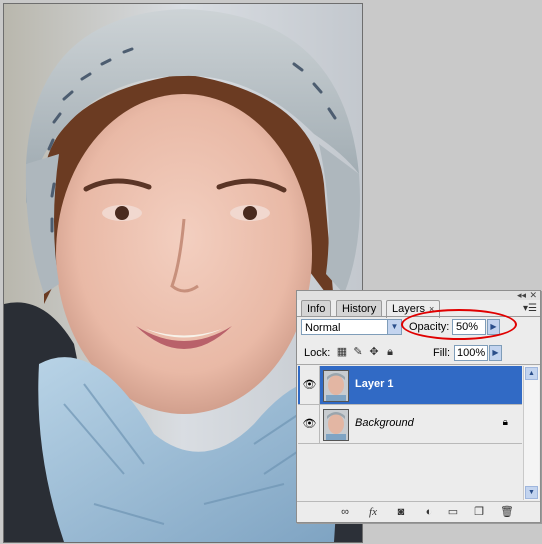 The image size is (542, 544). Describe the element at coordinates (323, 328) in the screenshot. I see `blend-mode-value: Normal` at that location.